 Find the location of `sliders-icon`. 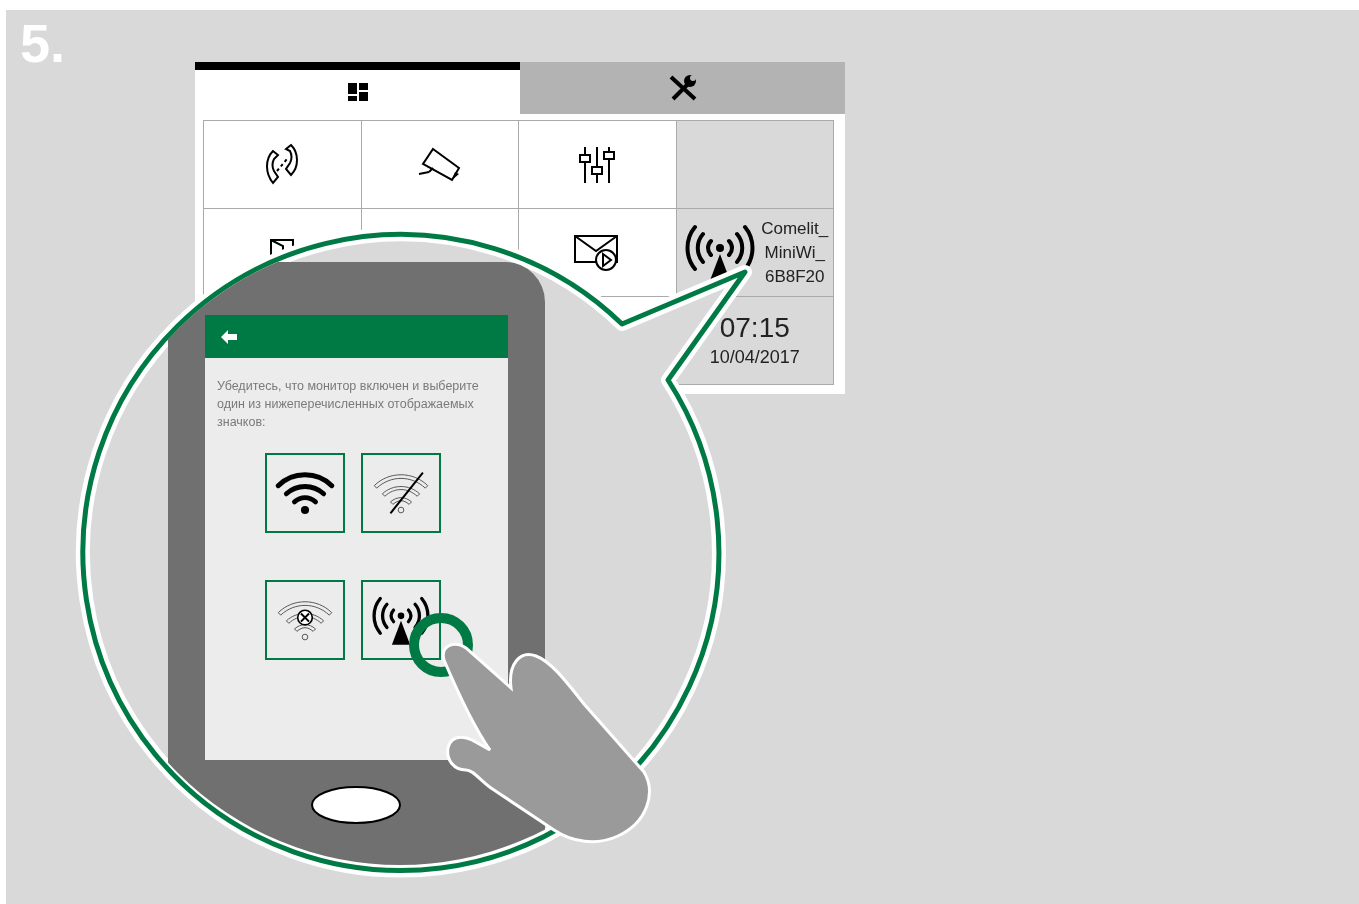

sliders-icon is located at coordinates (597, 164).